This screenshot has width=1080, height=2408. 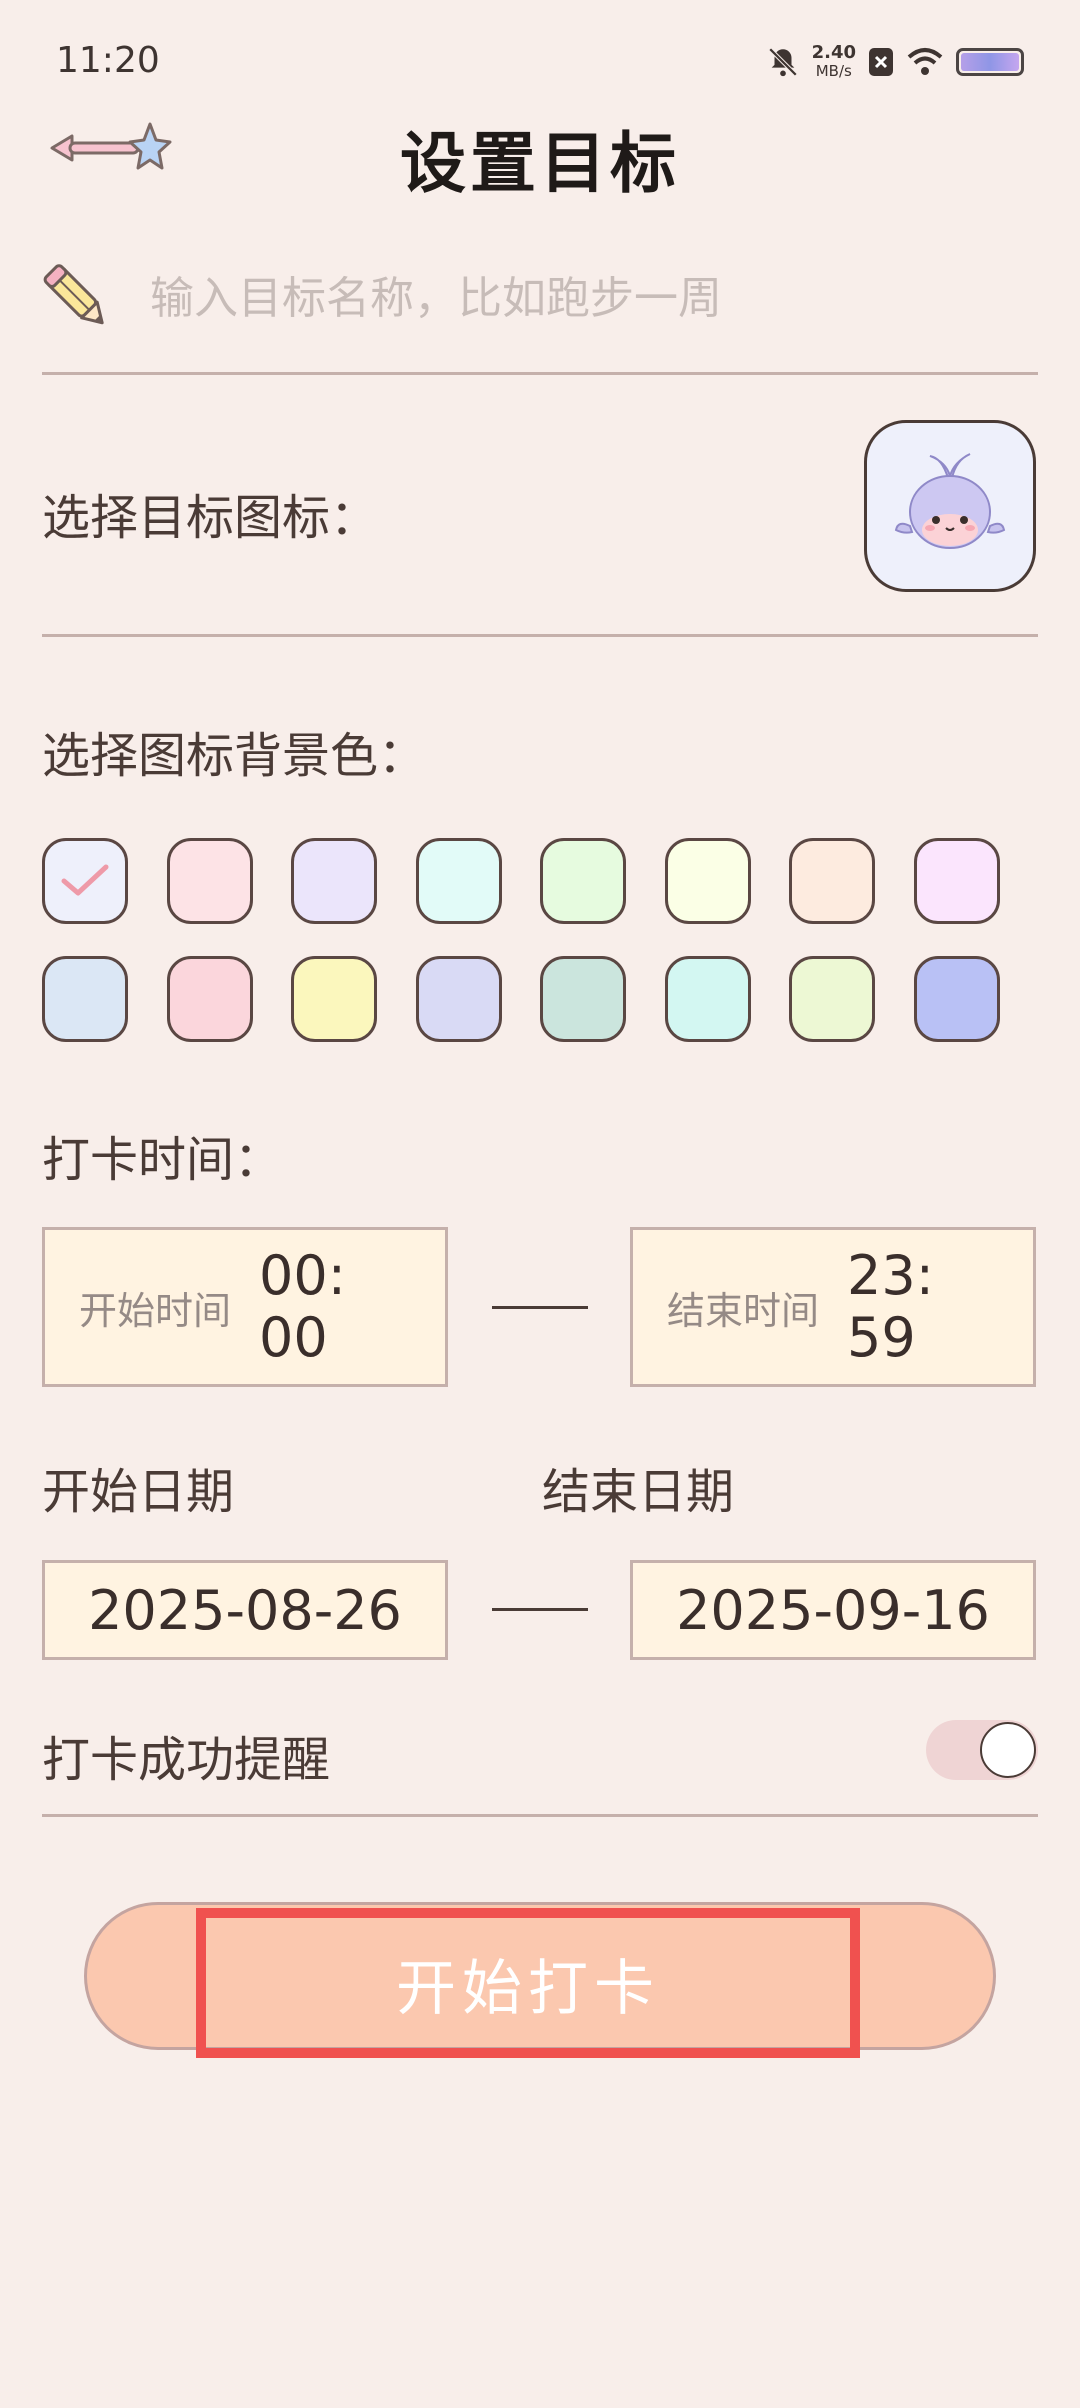 I want to click on color-select-label: 选择图标背景色：, so click(x=234, y=756).